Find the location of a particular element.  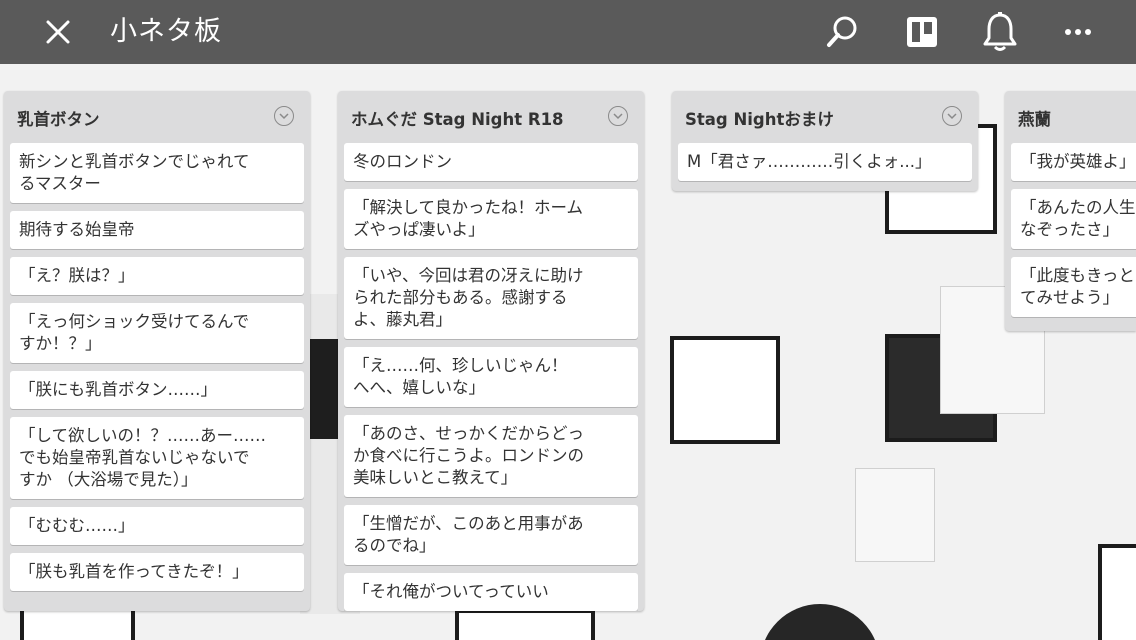

list-card: 「生憎だが、このあと用事があ るのでね」 is located at coordinates (491, 535).